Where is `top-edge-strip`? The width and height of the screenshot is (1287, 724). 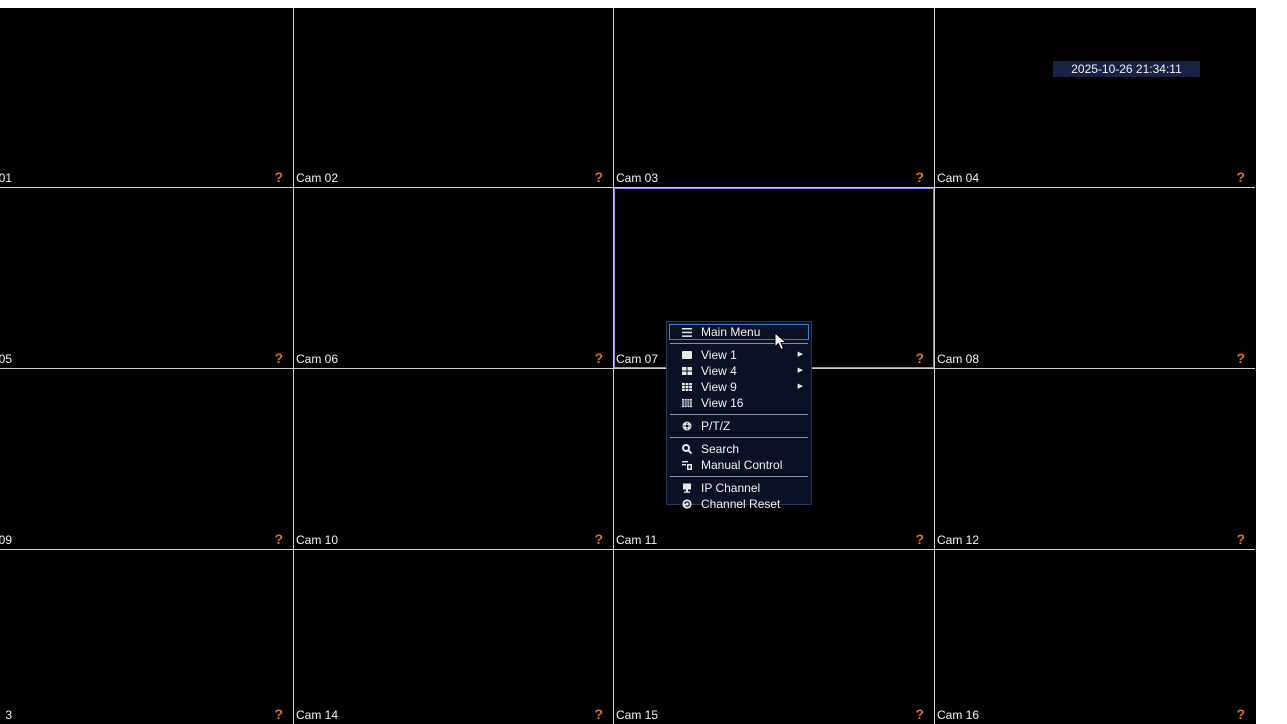 top-edge-strip is located at coordinates (643, 4).